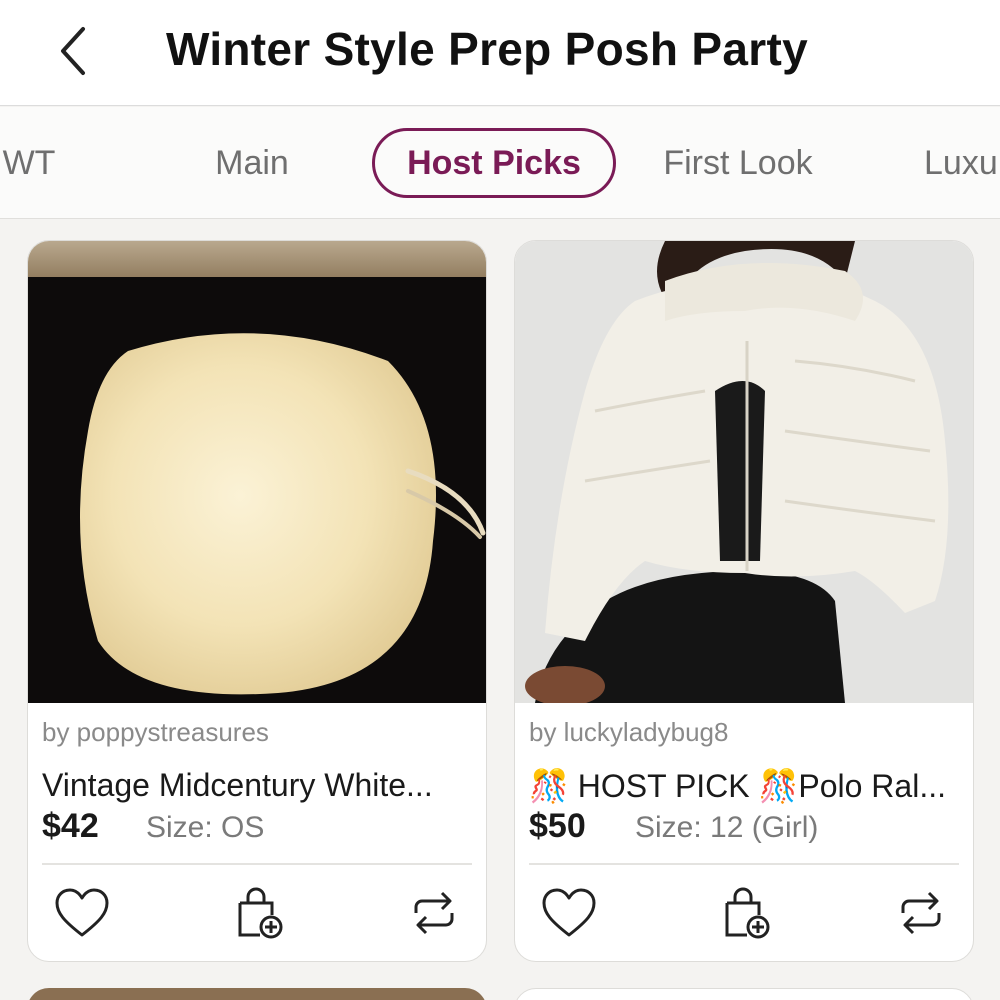  Describe the element at coordinates (155, 732) in the screenshot. I see `seller-name: by poppystreasures` at that location.